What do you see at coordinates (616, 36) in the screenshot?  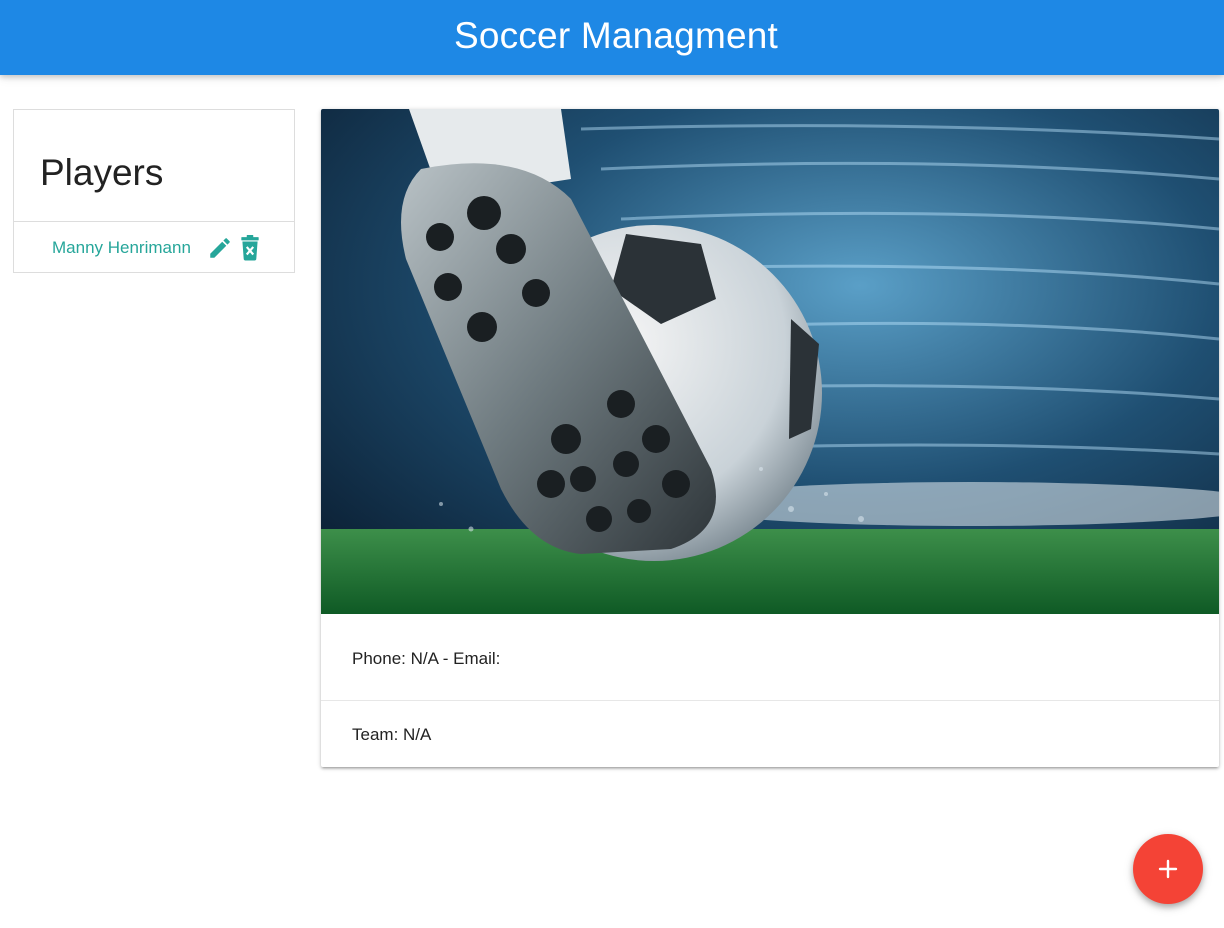 I see `app-title: Soccer Managment` at bounding box center [616, 36].